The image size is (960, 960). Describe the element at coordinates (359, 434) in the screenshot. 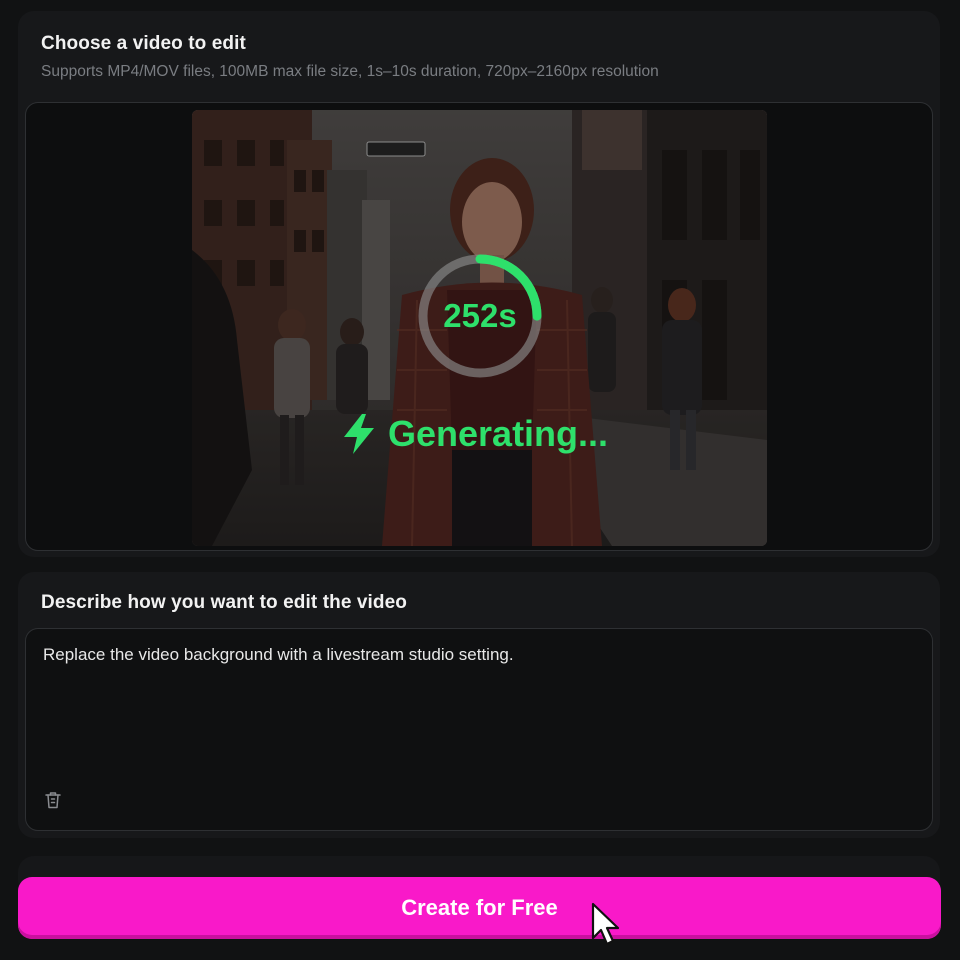

I see `lightning-bolt-icon` at that location.